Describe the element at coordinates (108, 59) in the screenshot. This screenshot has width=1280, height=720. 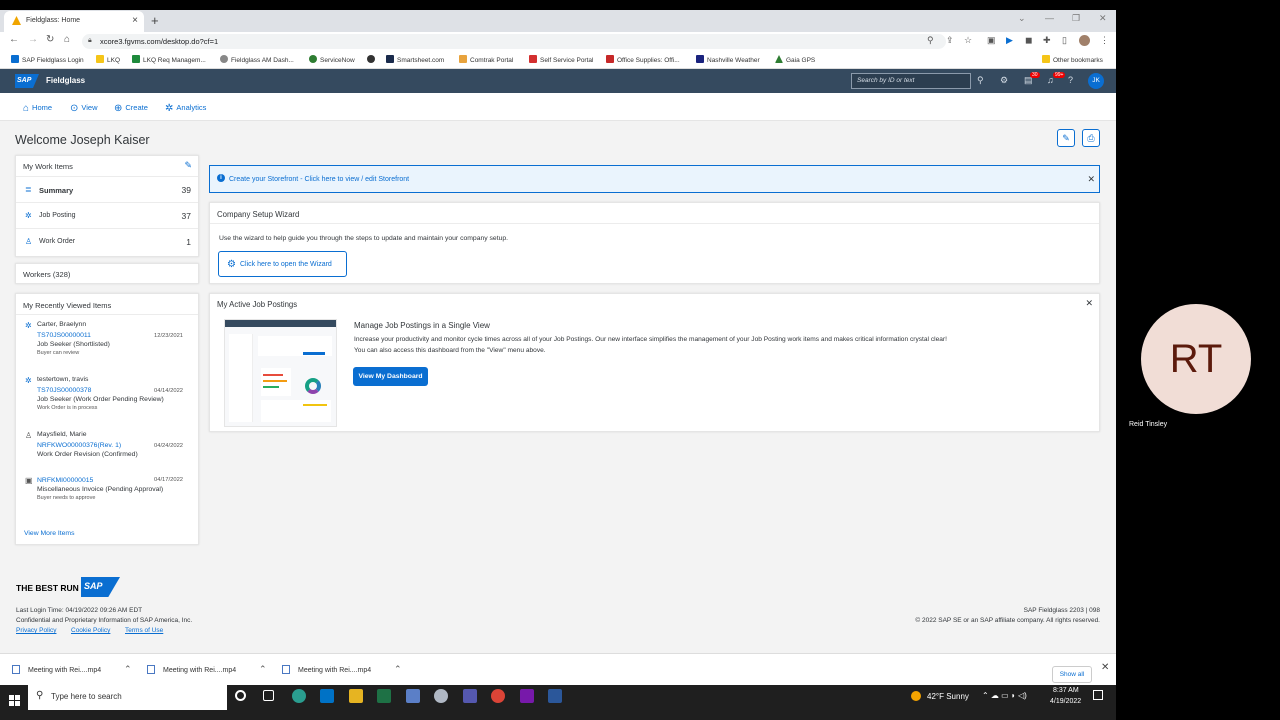
I see `bookmark-item: LKQ` at that location.